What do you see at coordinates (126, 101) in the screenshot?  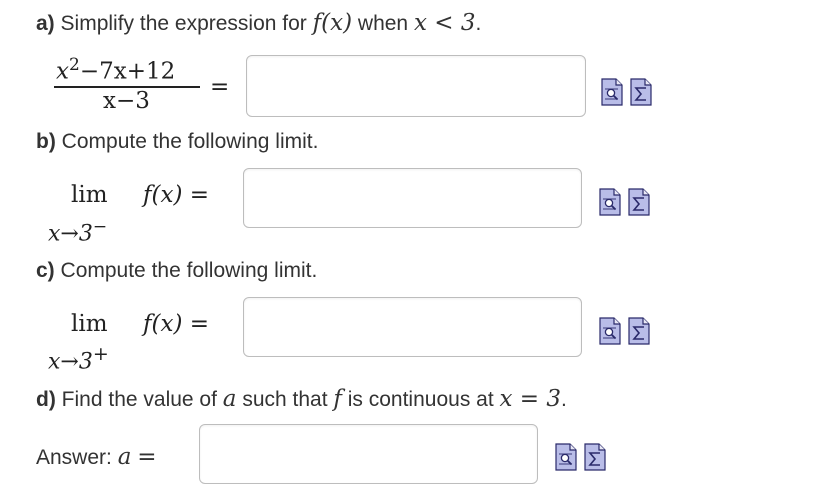 I see `fraction-denominator: x−3` at bounding box center [126, 101].